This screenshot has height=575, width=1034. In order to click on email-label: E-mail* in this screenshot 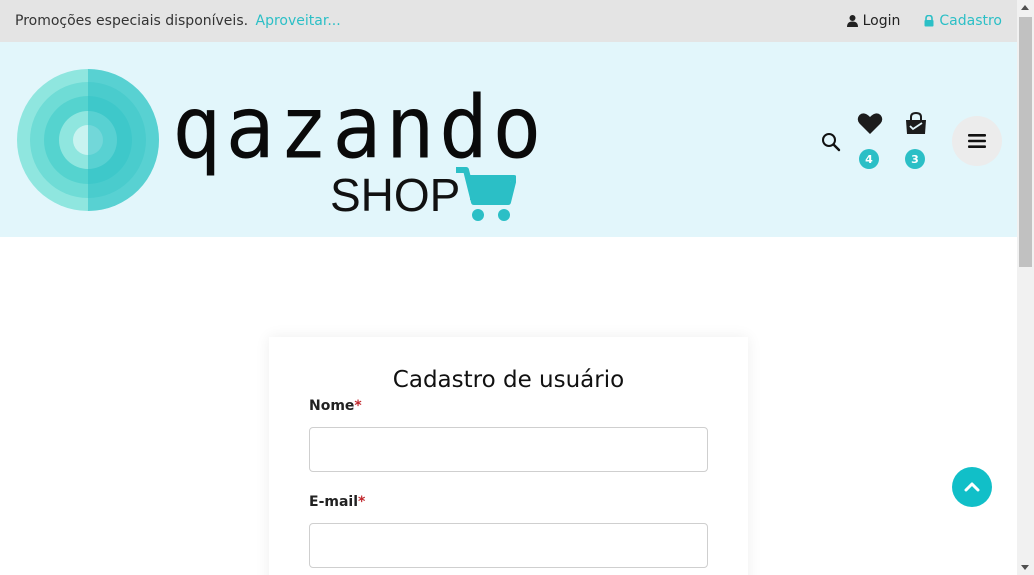, I will do `click(337, 502)`.